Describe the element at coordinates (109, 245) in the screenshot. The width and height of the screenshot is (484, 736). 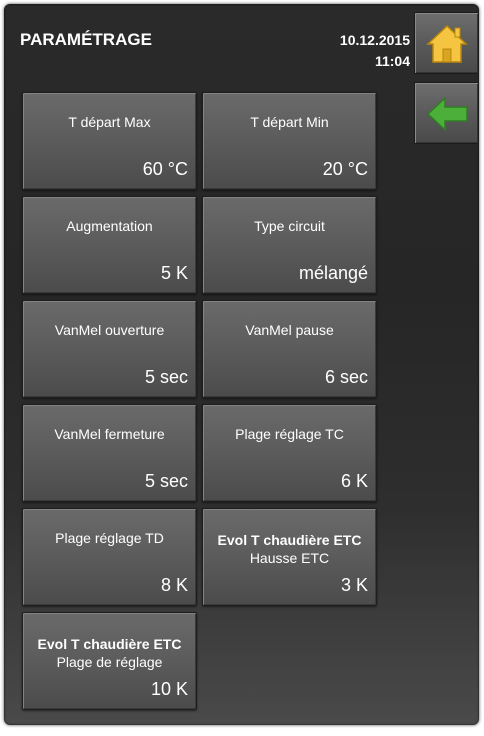
I see `tile-augmentation: Augmentation 5 K` at that location.